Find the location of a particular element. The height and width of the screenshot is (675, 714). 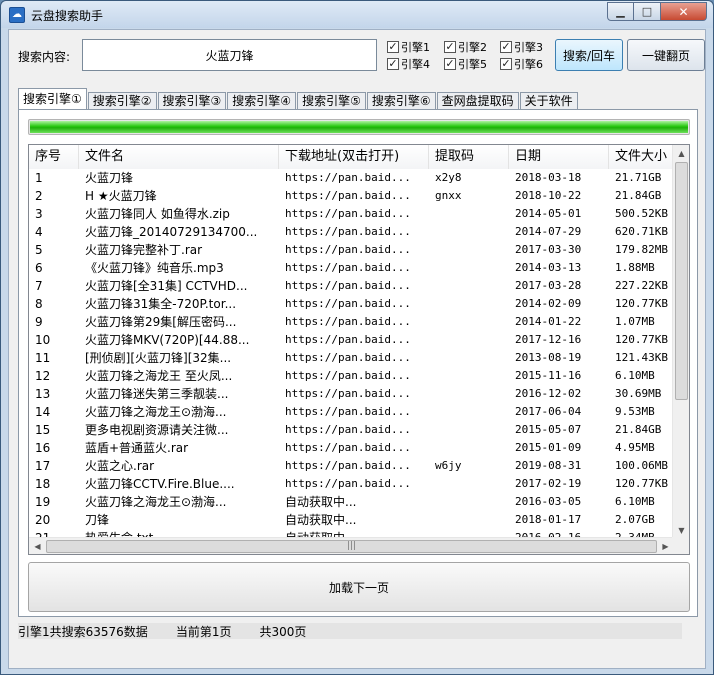

search-input is located at coordinates (229, 55).